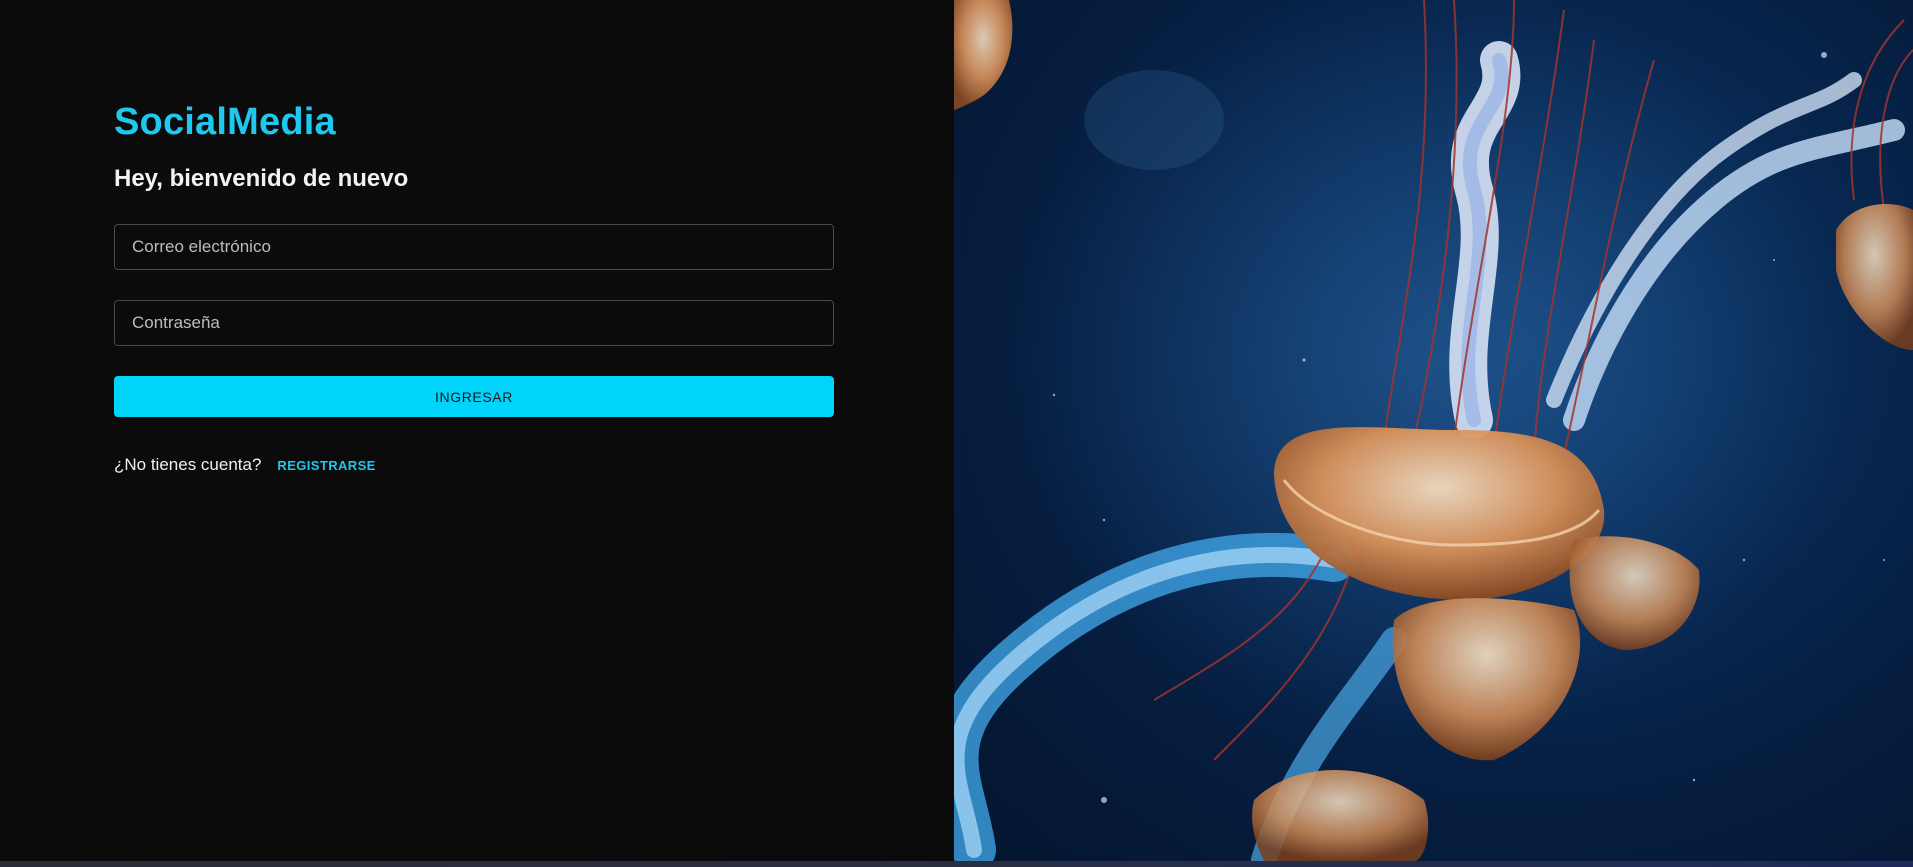 The height and width of the screenshot is (867, 1913). I want to click on welcome-heading: Hey, bienvenido de nuevo, so click(261, 178).